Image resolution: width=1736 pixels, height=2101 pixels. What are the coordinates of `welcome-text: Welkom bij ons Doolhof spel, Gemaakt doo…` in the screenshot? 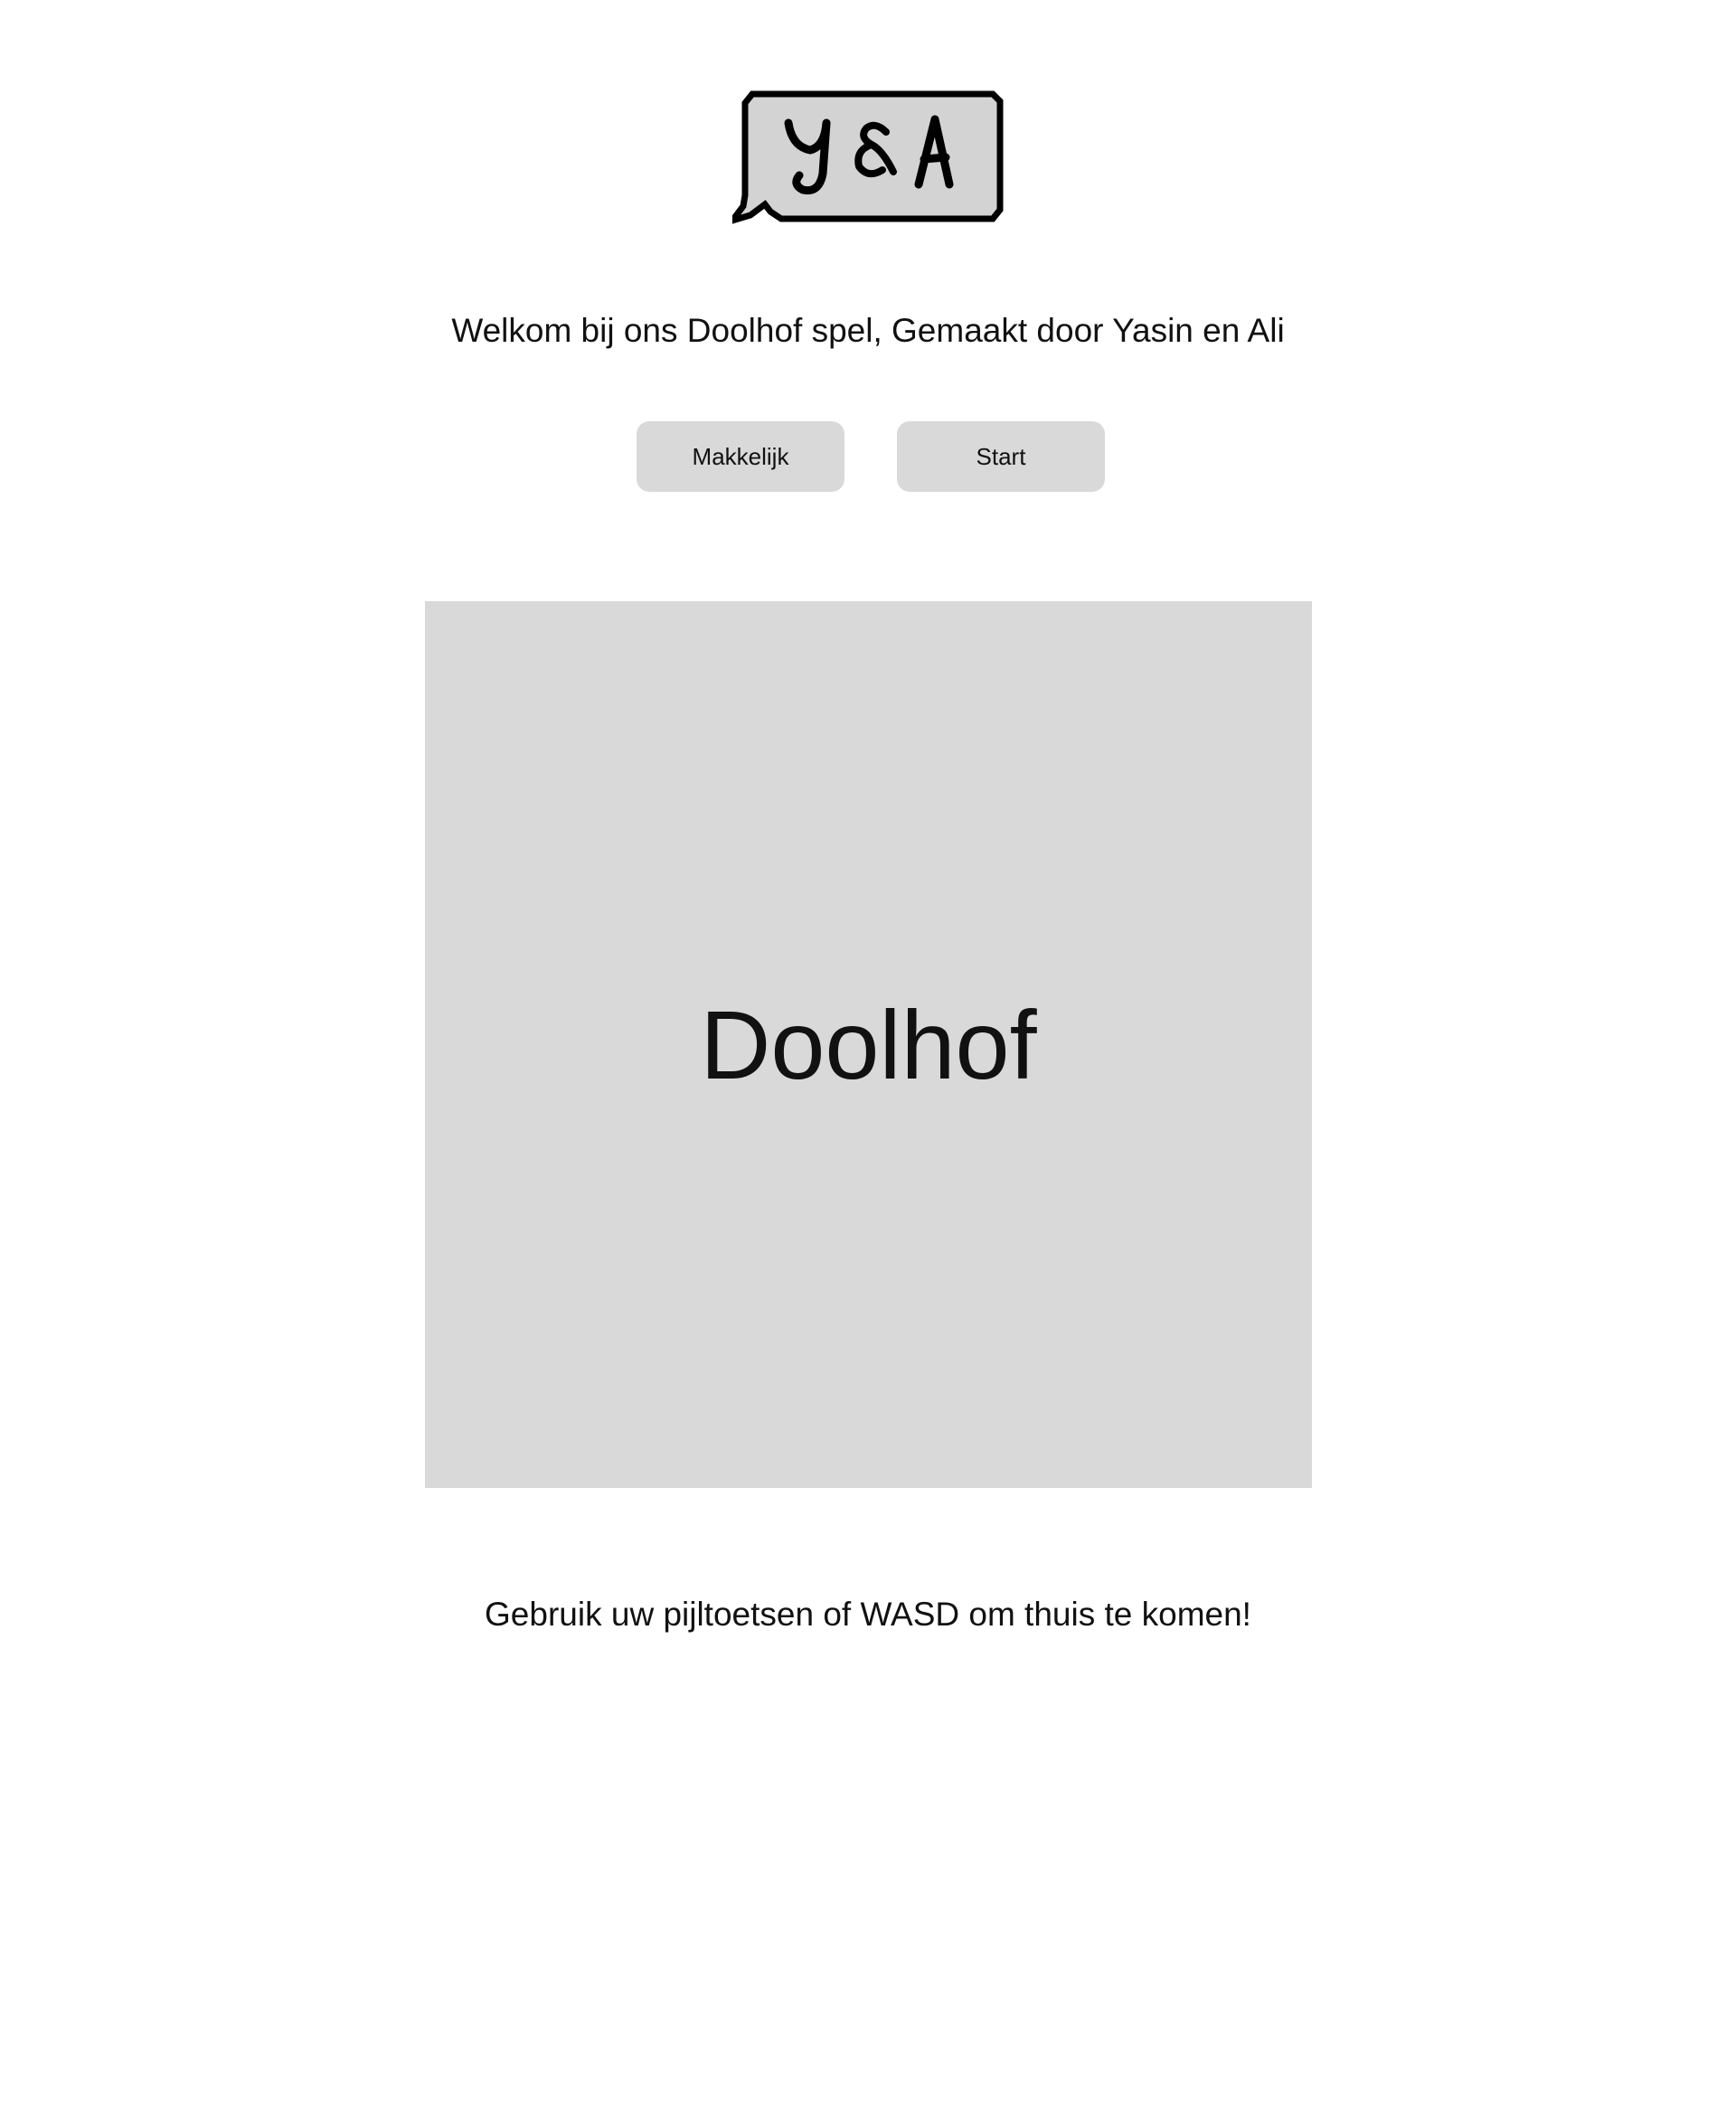 It's located at (868, 331).